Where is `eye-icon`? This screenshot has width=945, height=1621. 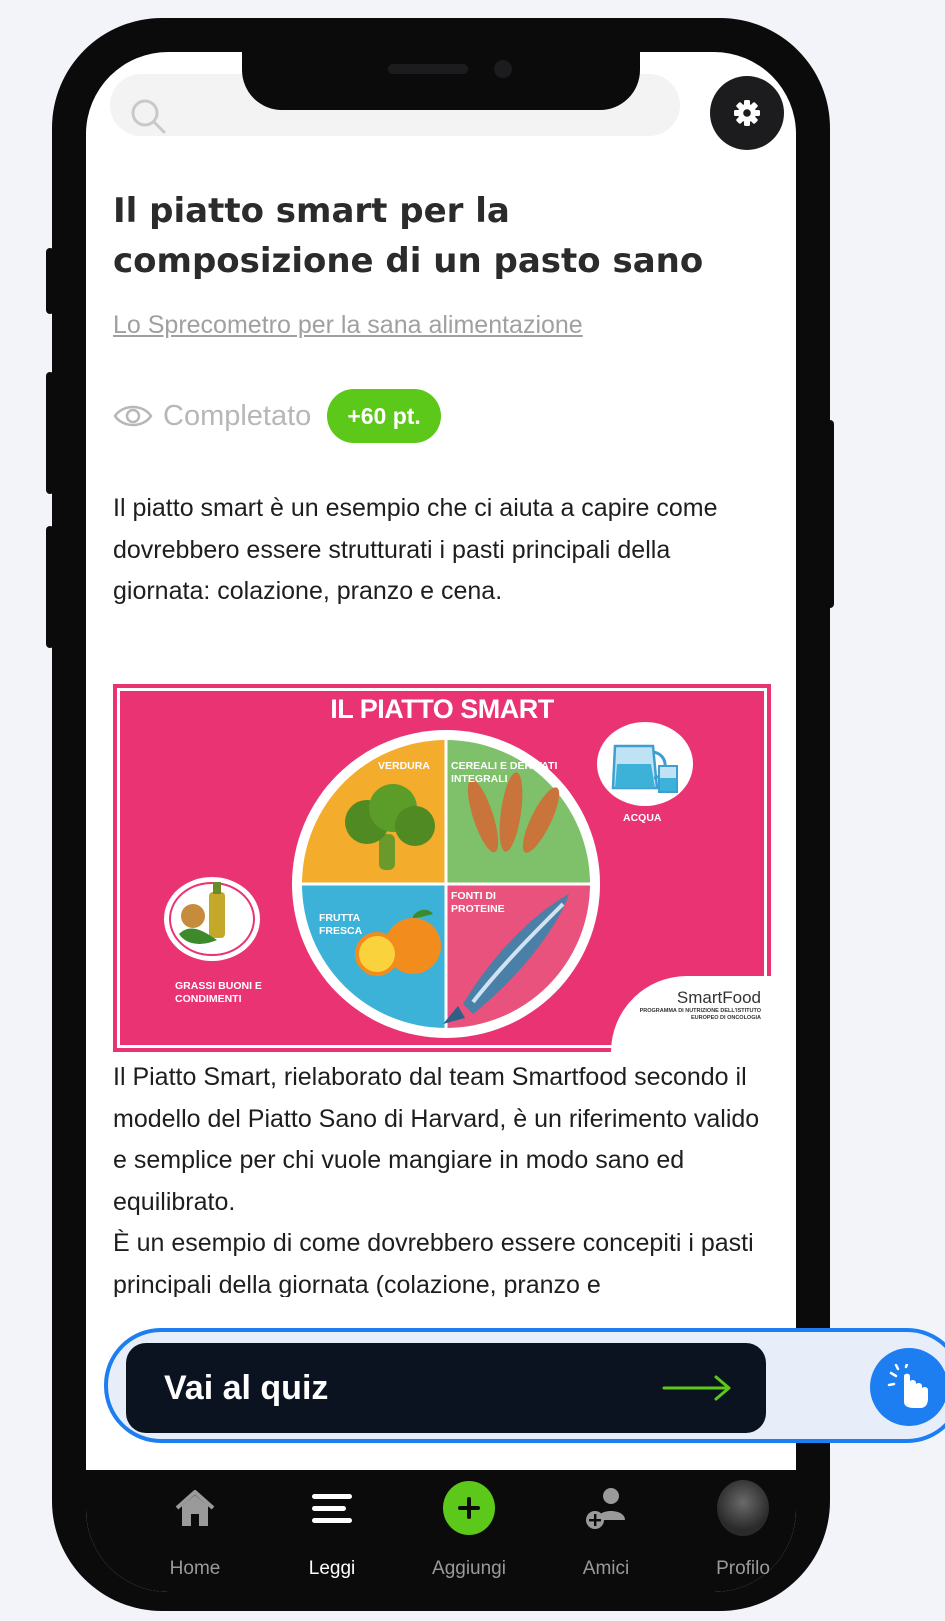
eye-icon is located at coordinates (133, 416).